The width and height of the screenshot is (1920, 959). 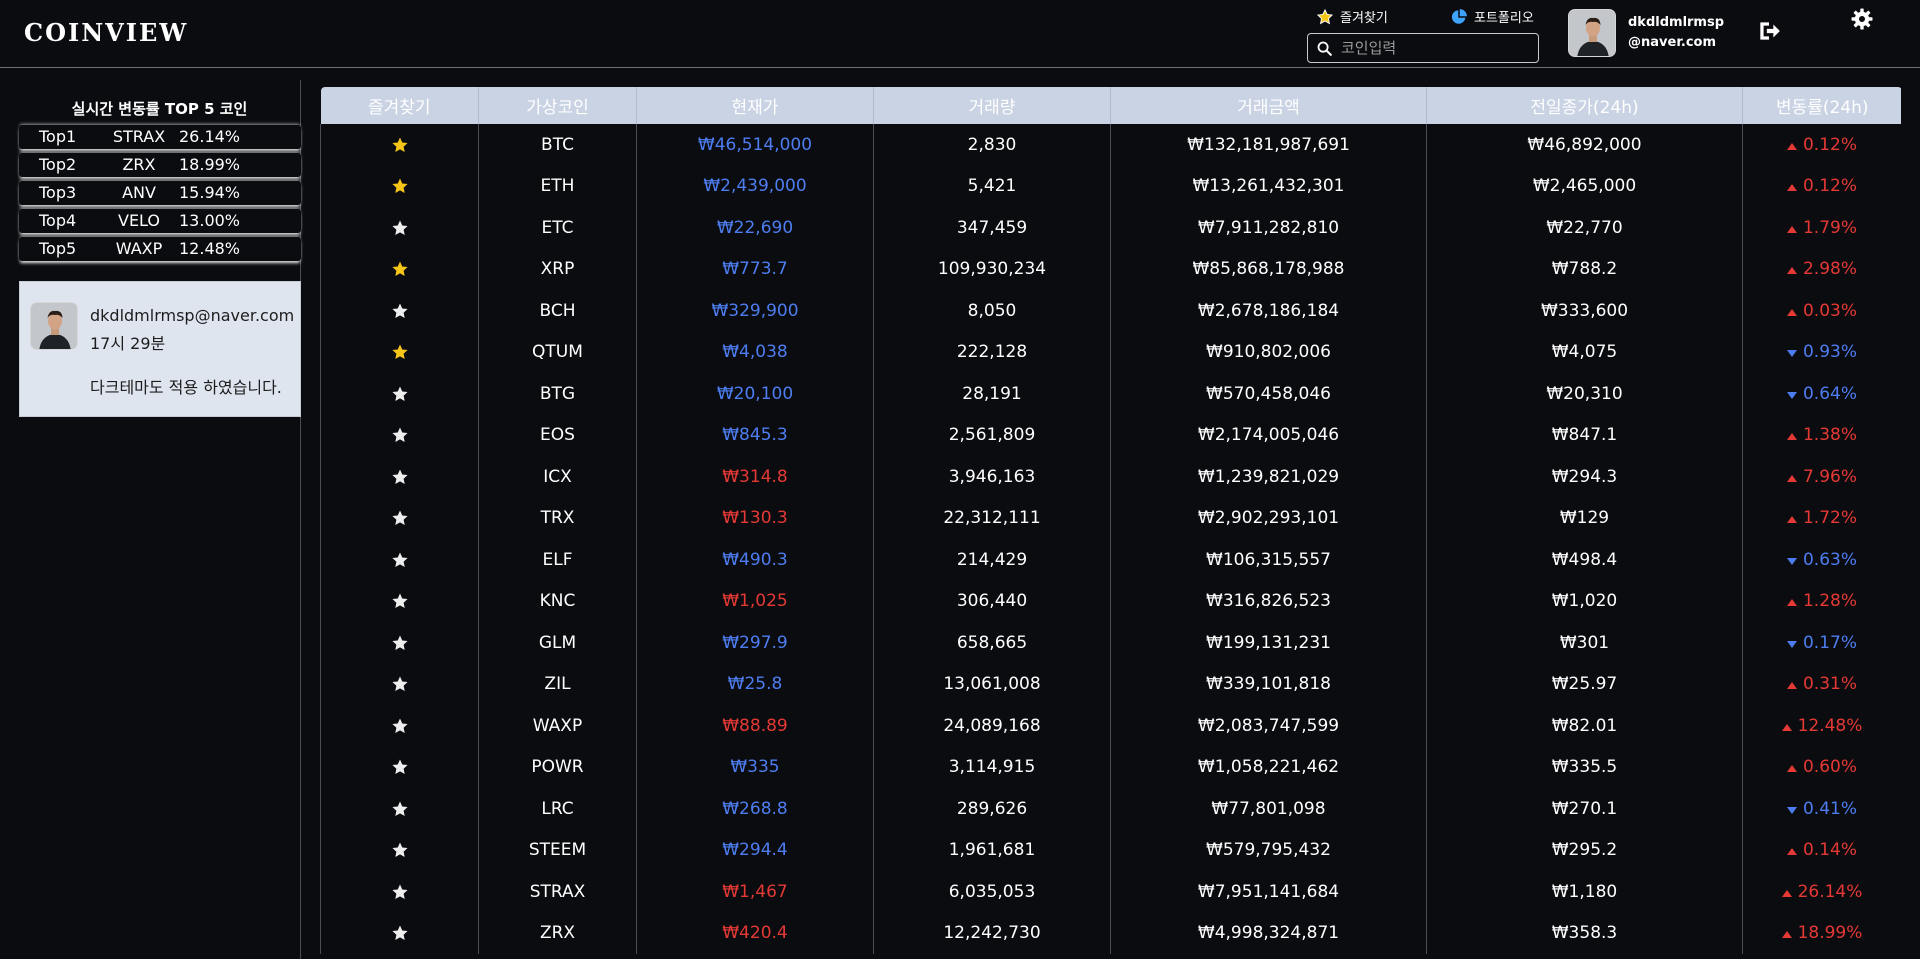 I want to click on pie-chart-icon, so click(x=1459, y=16).